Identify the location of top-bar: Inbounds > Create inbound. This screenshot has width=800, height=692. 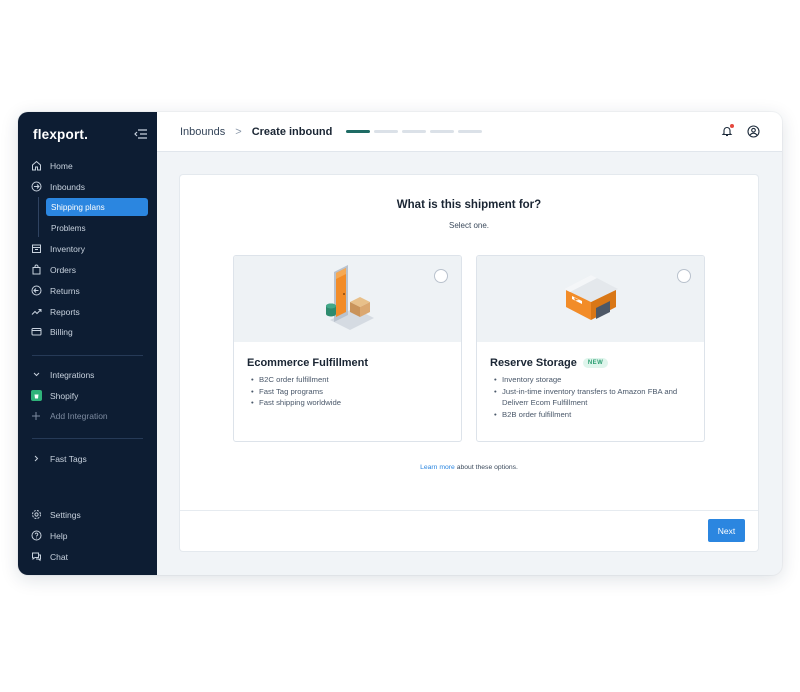
(469, 132).